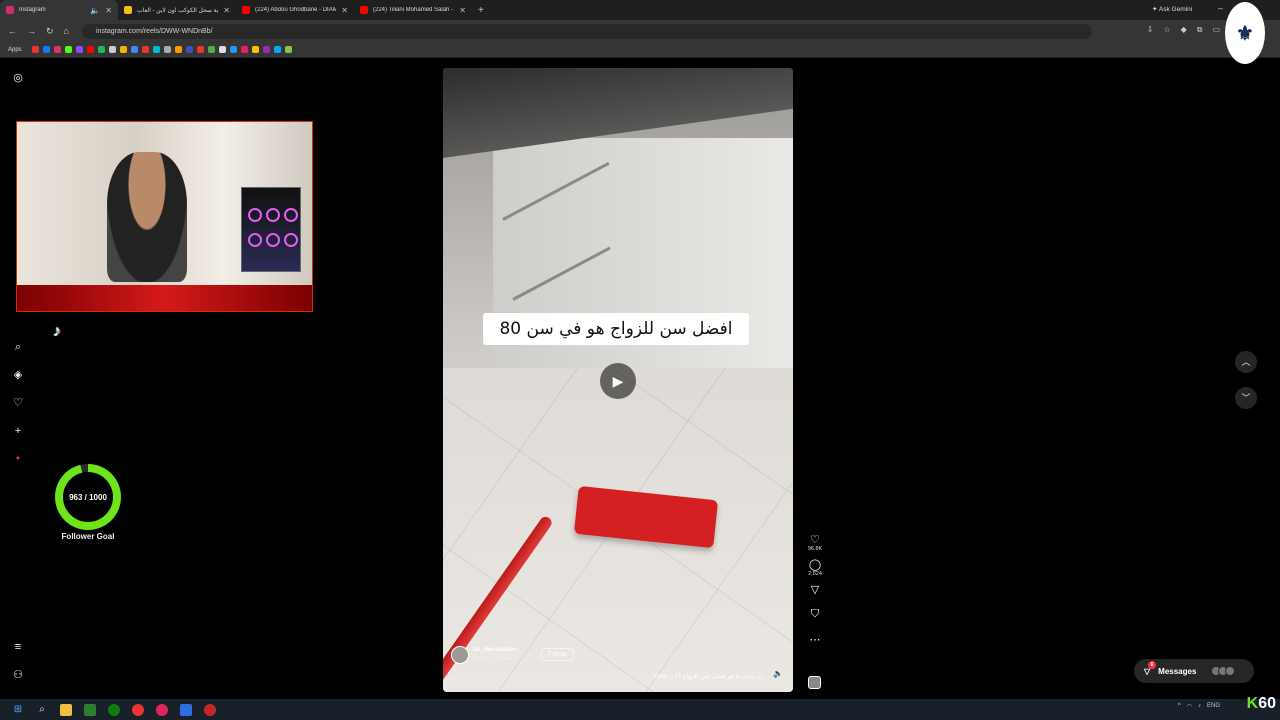 The width and height of the screenshot is (1280, 720). Describe the element at coordinates (1220, 8) in the screenshot. I see `minimize-icon: –` at that location.